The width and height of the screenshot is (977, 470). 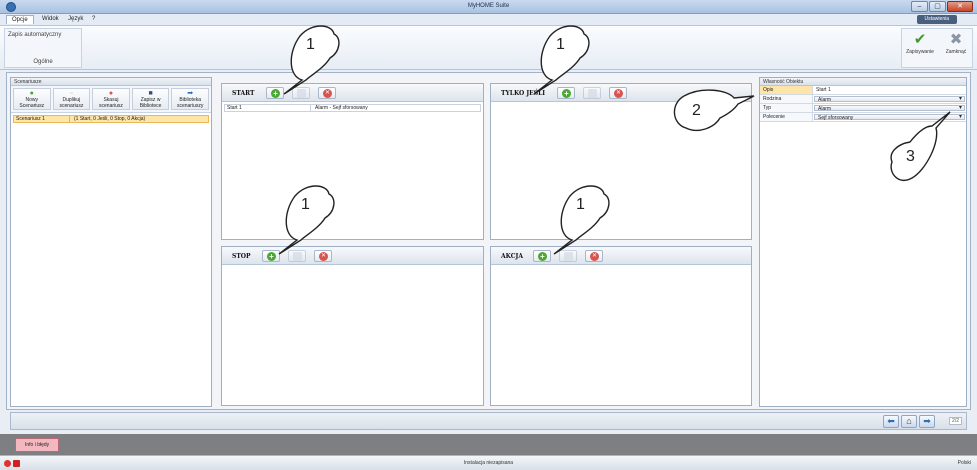 What do you see at coordinates (20, 19) in the screenshot?
I see `menu-opcje: Opcje` at bounding box center [20, 19].